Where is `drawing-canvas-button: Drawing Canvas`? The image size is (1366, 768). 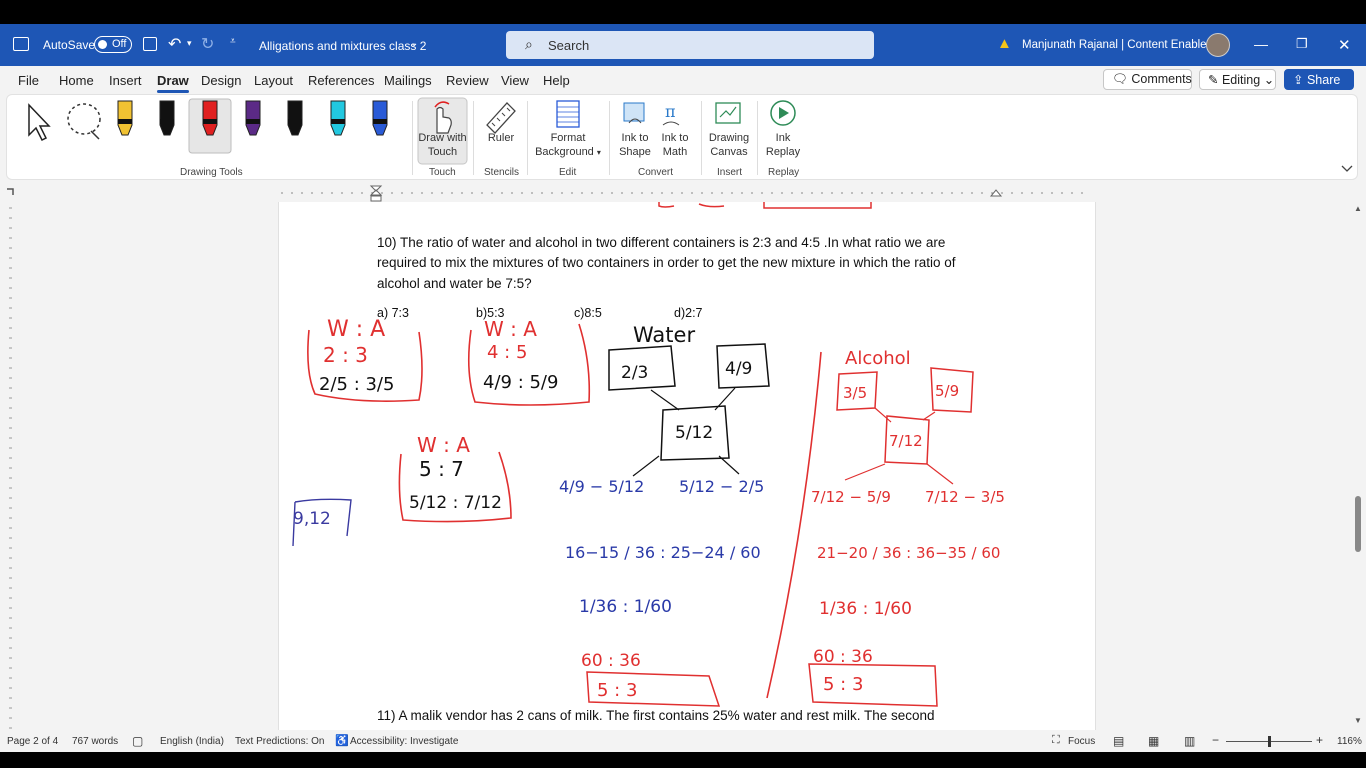
drawing-canvas-button: Drawing Canvas is located at coordinates (729, 145).